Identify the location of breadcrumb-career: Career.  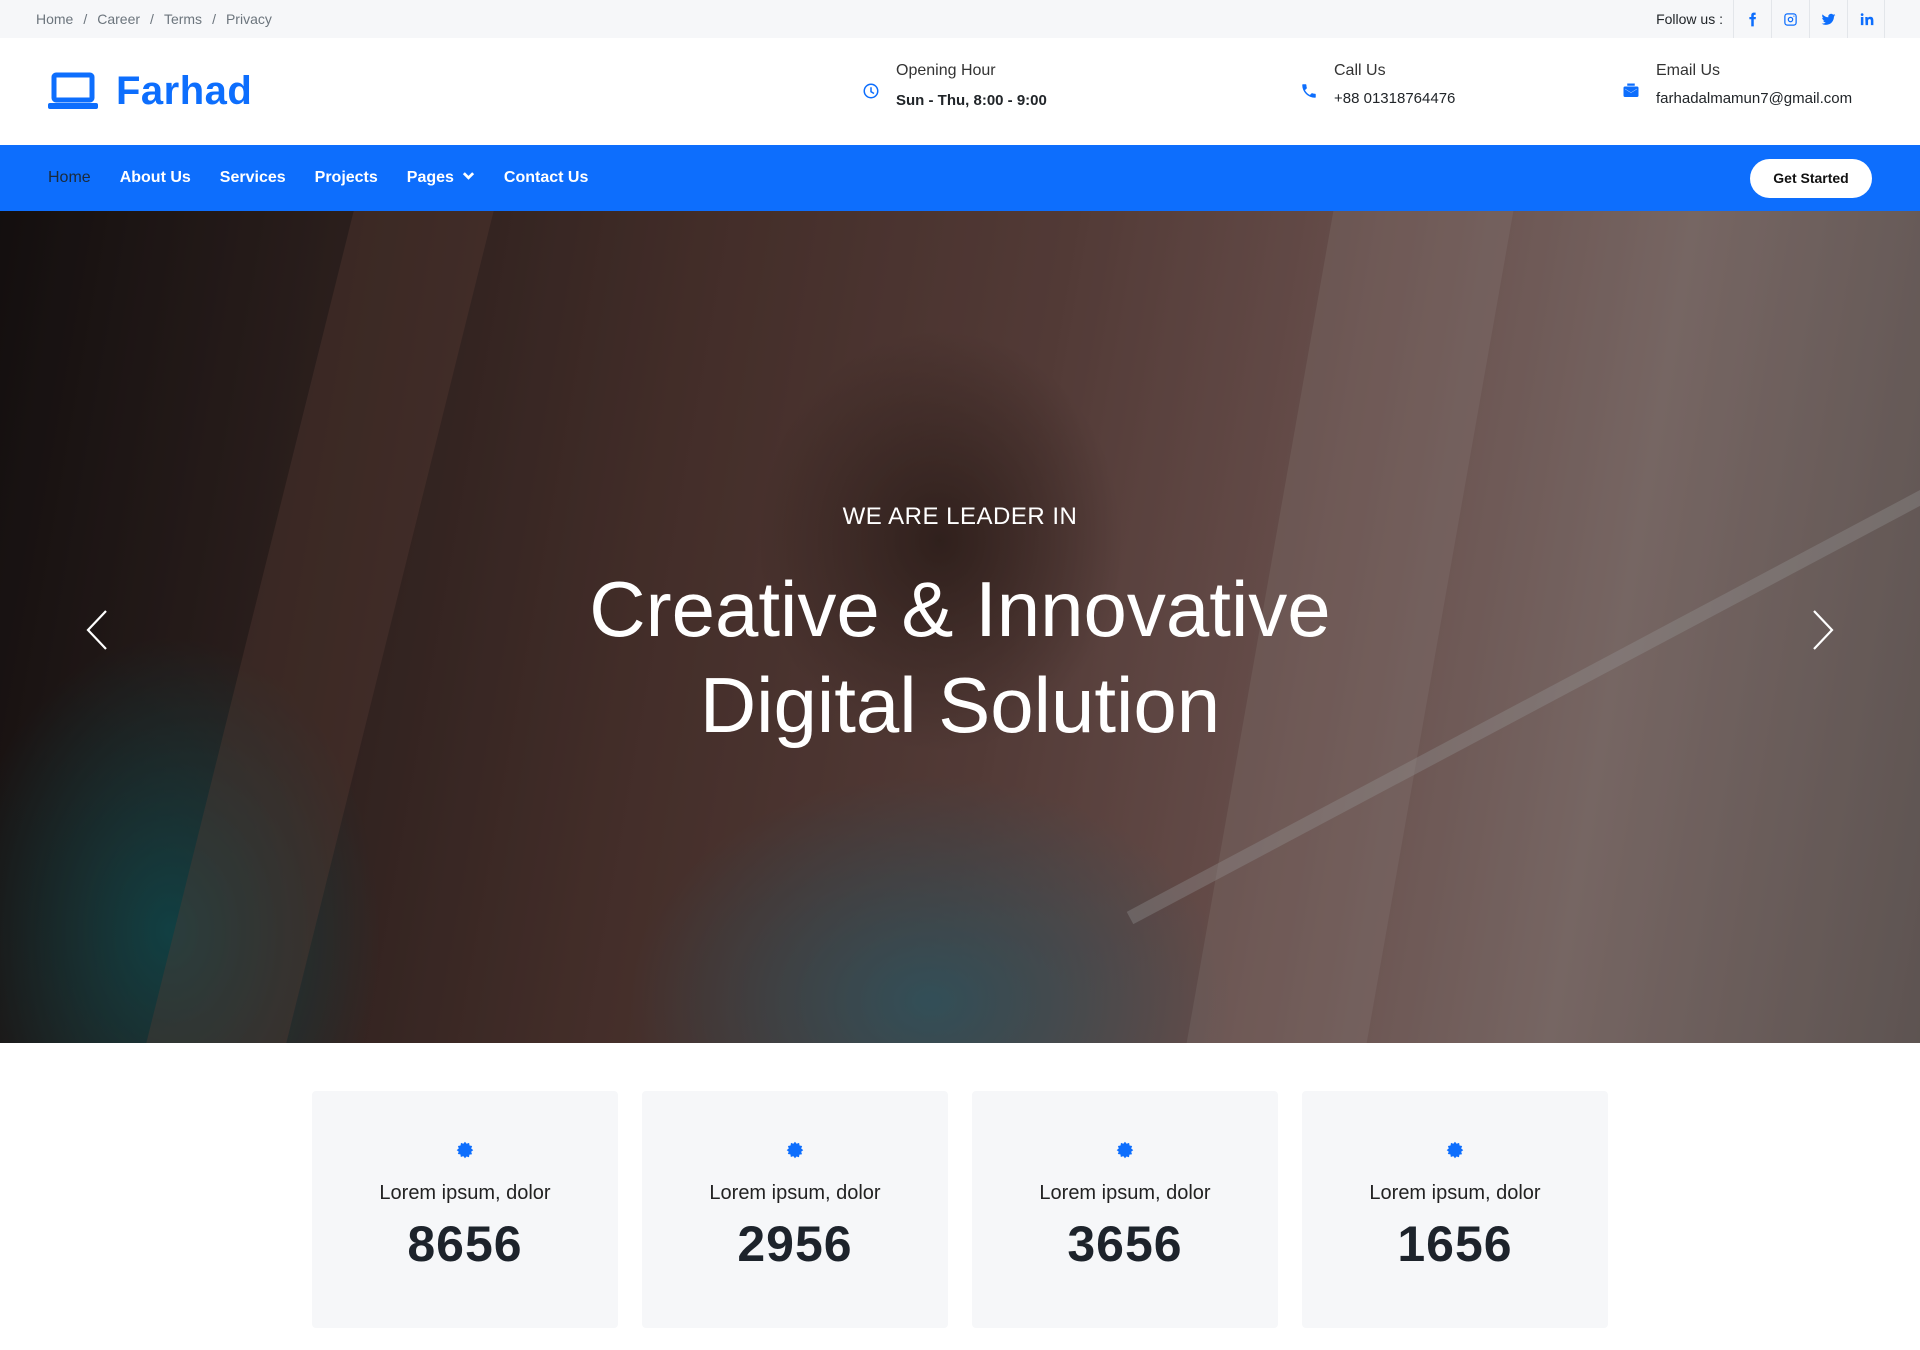
(118, 19).